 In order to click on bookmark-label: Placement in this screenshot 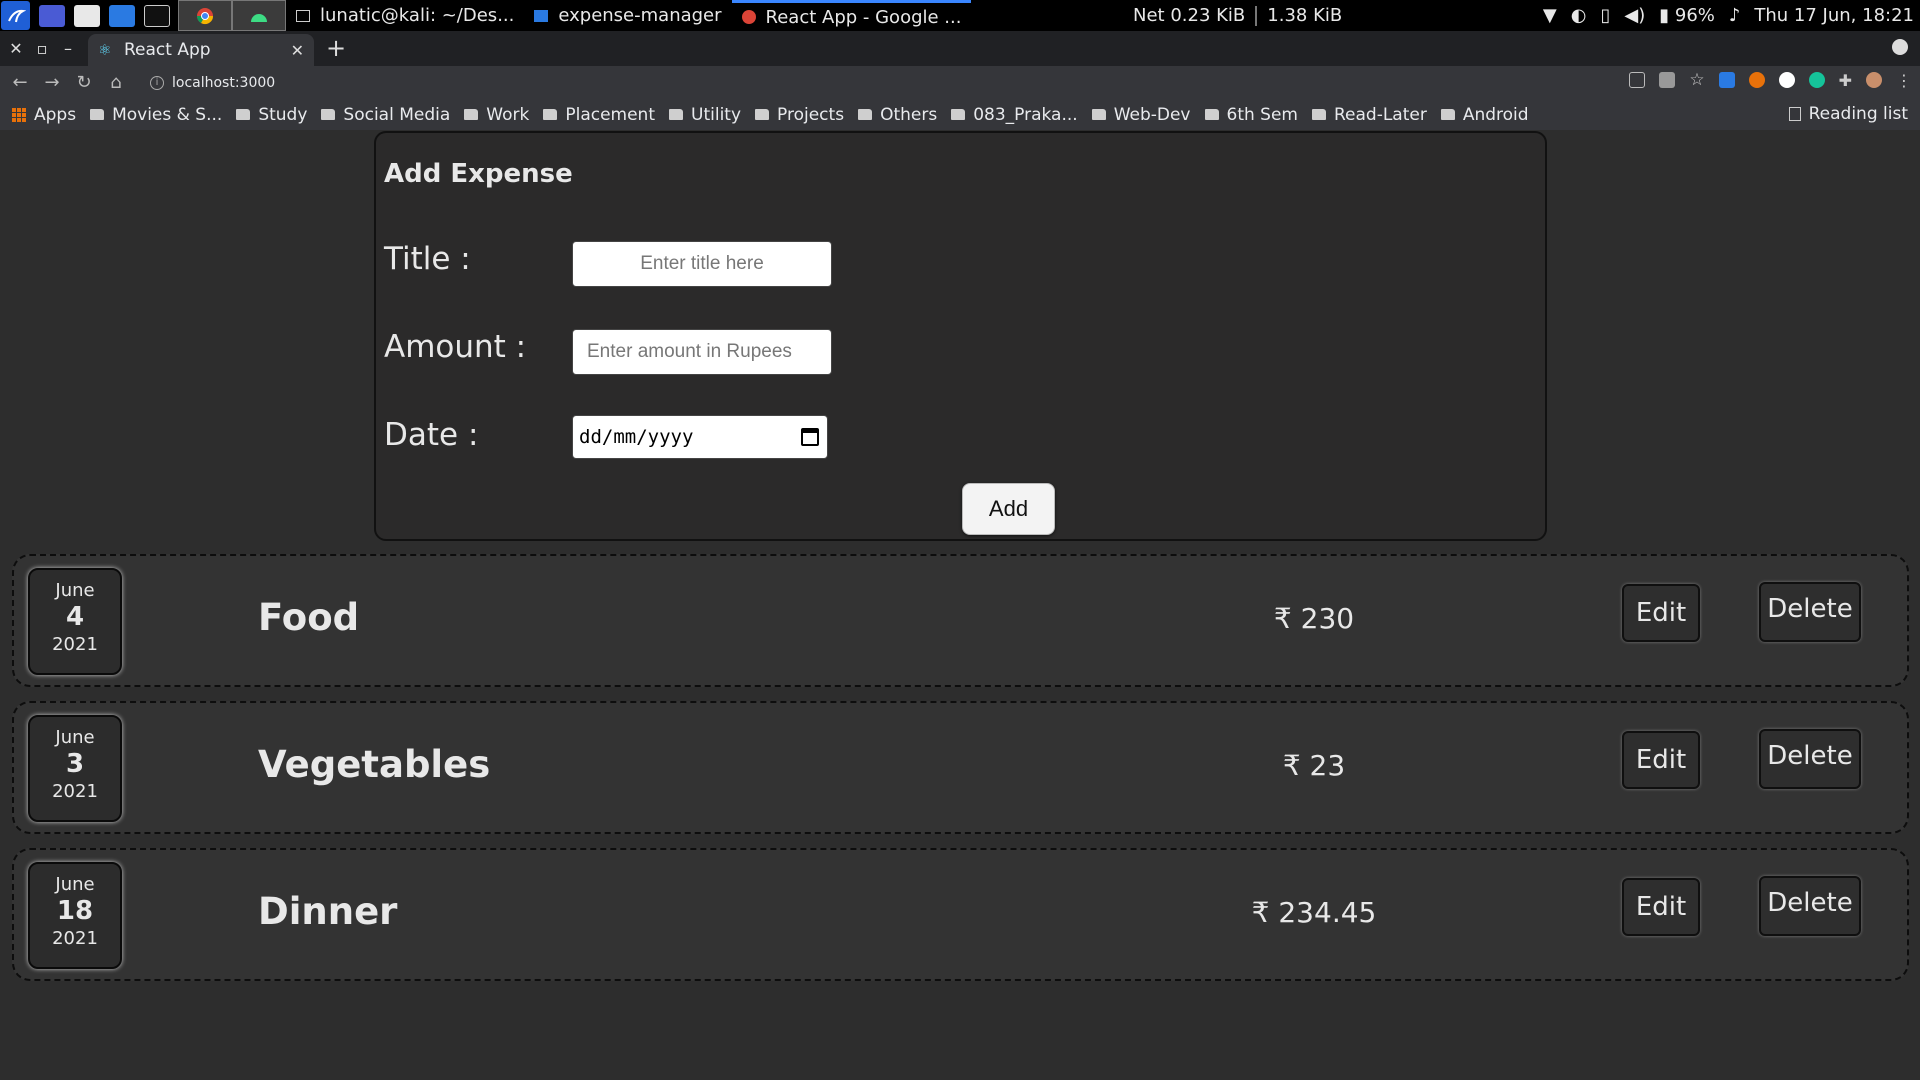, I will do `click(610, 114)`.